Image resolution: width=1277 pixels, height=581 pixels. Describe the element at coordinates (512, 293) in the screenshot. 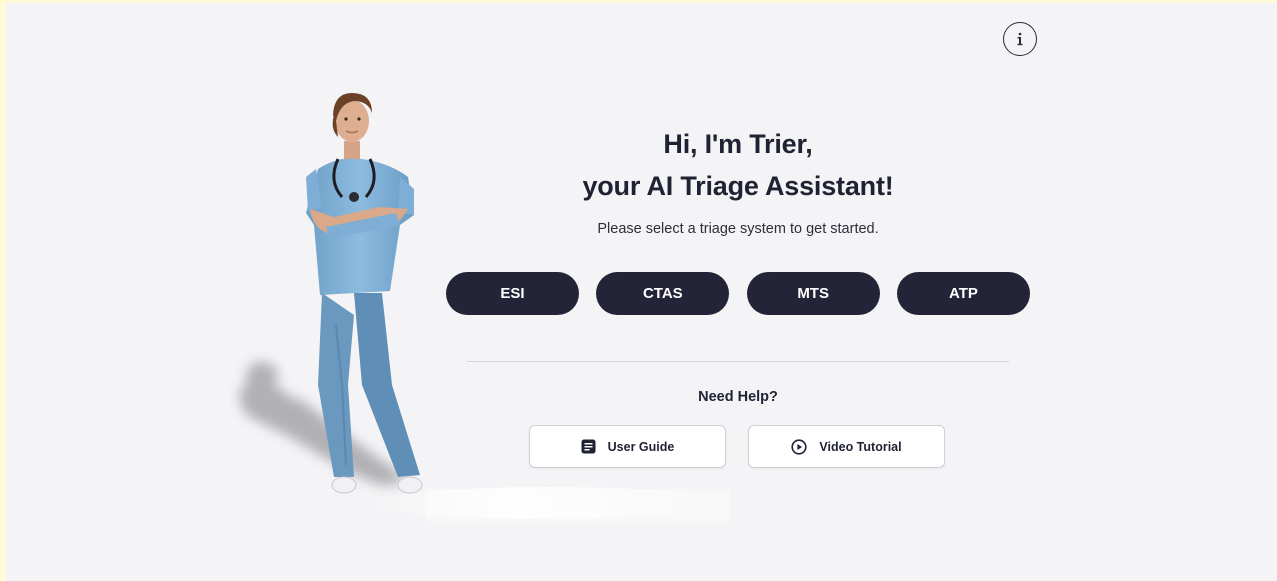

I see `triage-esi-button: ESI` at that location.